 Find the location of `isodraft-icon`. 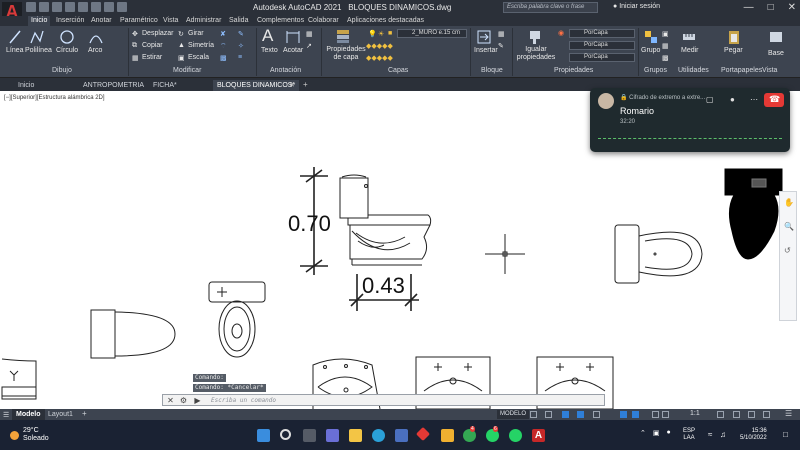

isodraft-icon is located at coordinates (596, 414).